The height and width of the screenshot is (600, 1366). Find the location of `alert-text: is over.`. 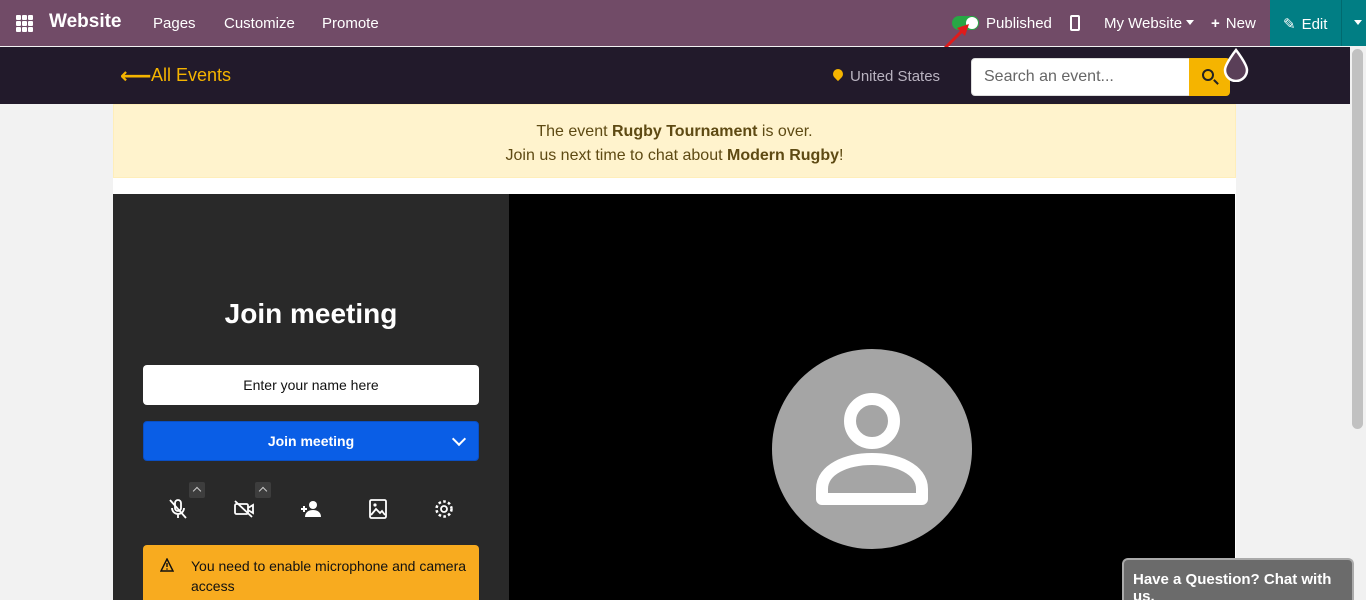

alert-text: is over. is located at coordinates (785, 131).